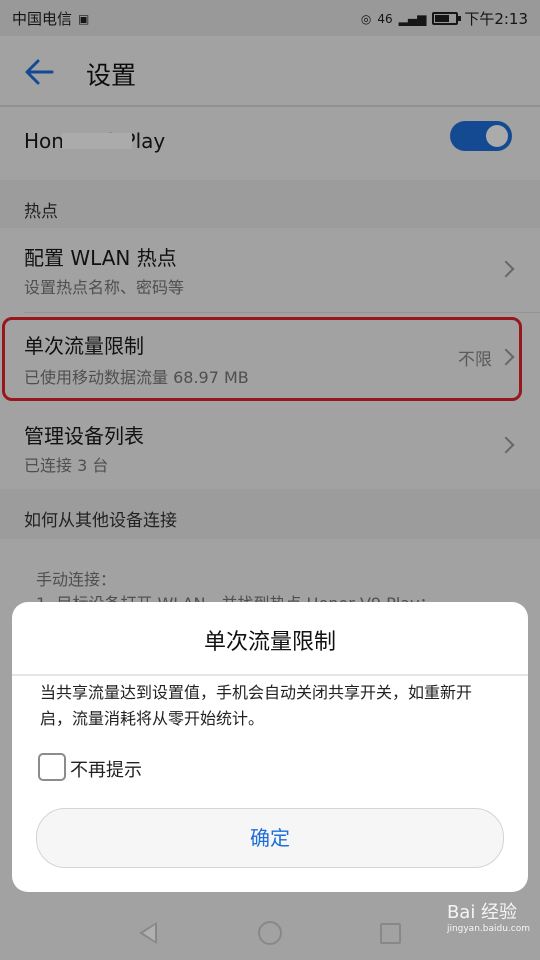 This screenshot has height=960, width=540. Describe the element at coordinates (488, 929) in the screenshot. I see `watermark-url: jingyan.baidu.com` at that location.